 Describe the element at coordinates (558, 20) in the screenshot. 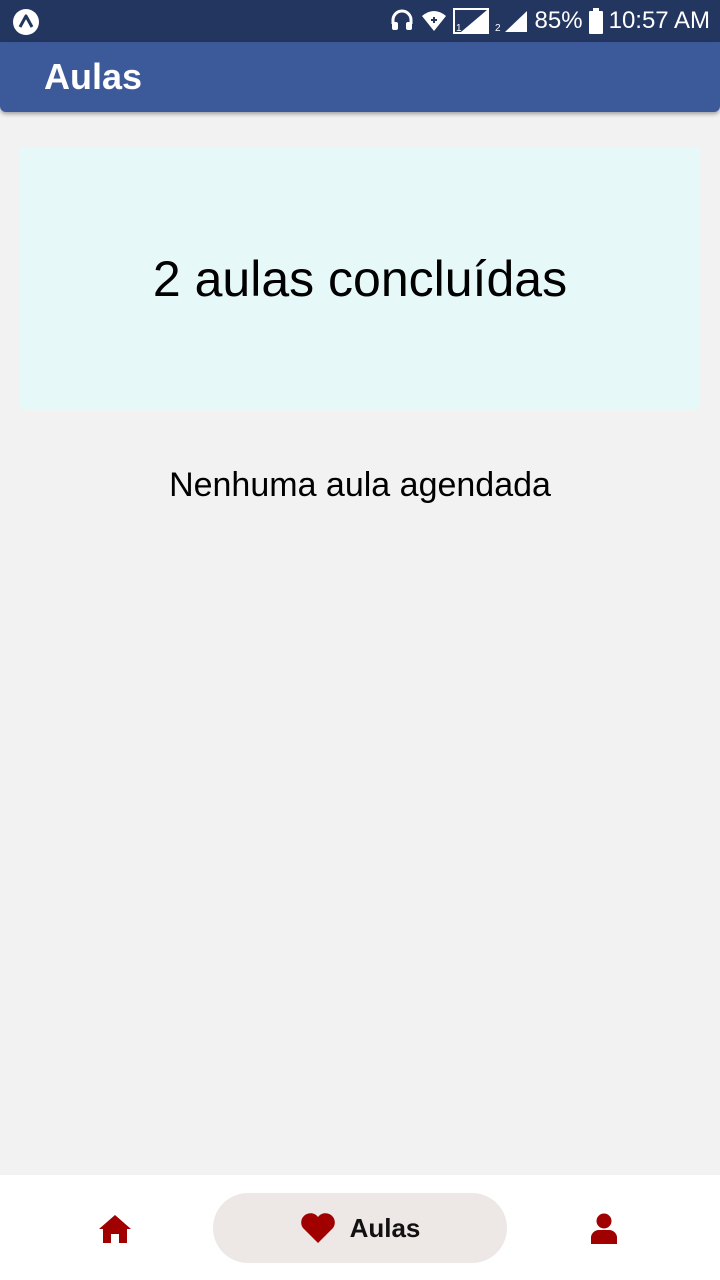

I see `battery-percent: 85%` at that location.